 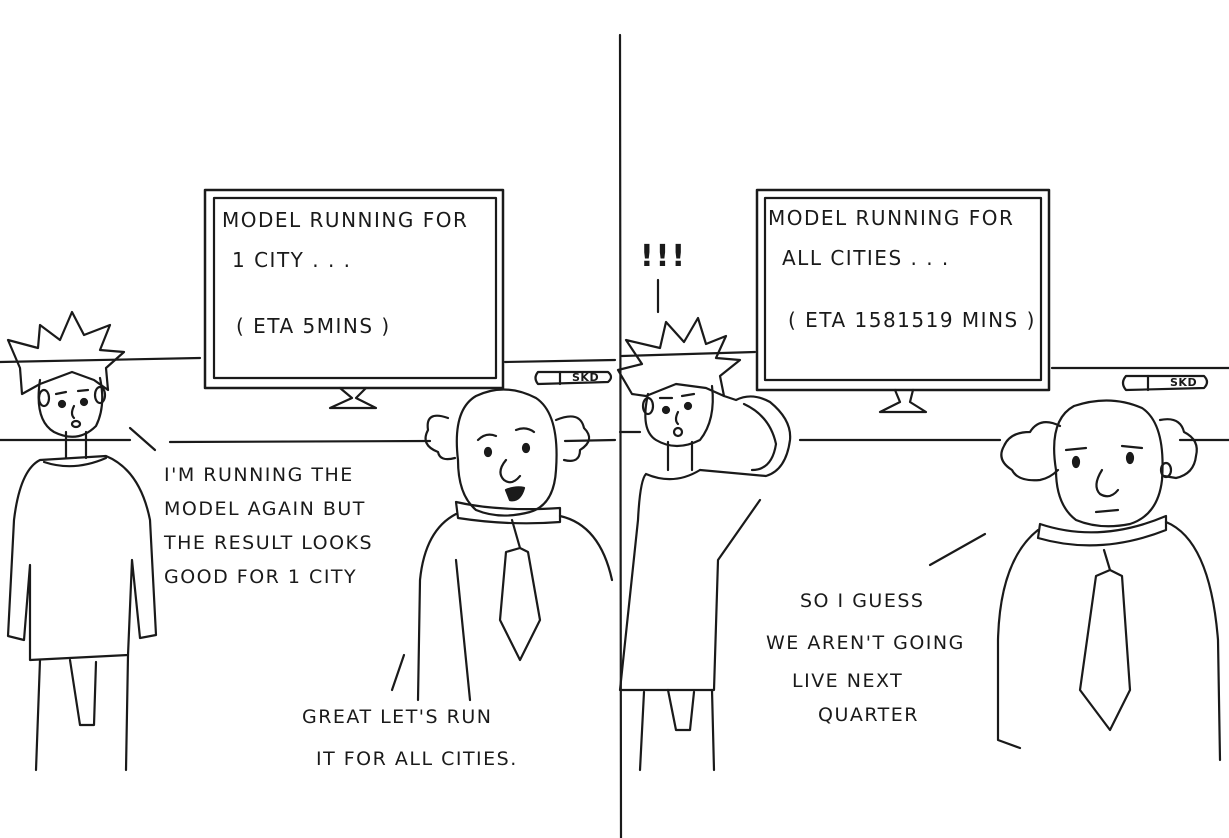 What do you see at coordinates (417, 759) in the screenshot?
I see `left-boss-speech-line2: IT FOR ALL CITIES.` at bounding box center [417, 759].